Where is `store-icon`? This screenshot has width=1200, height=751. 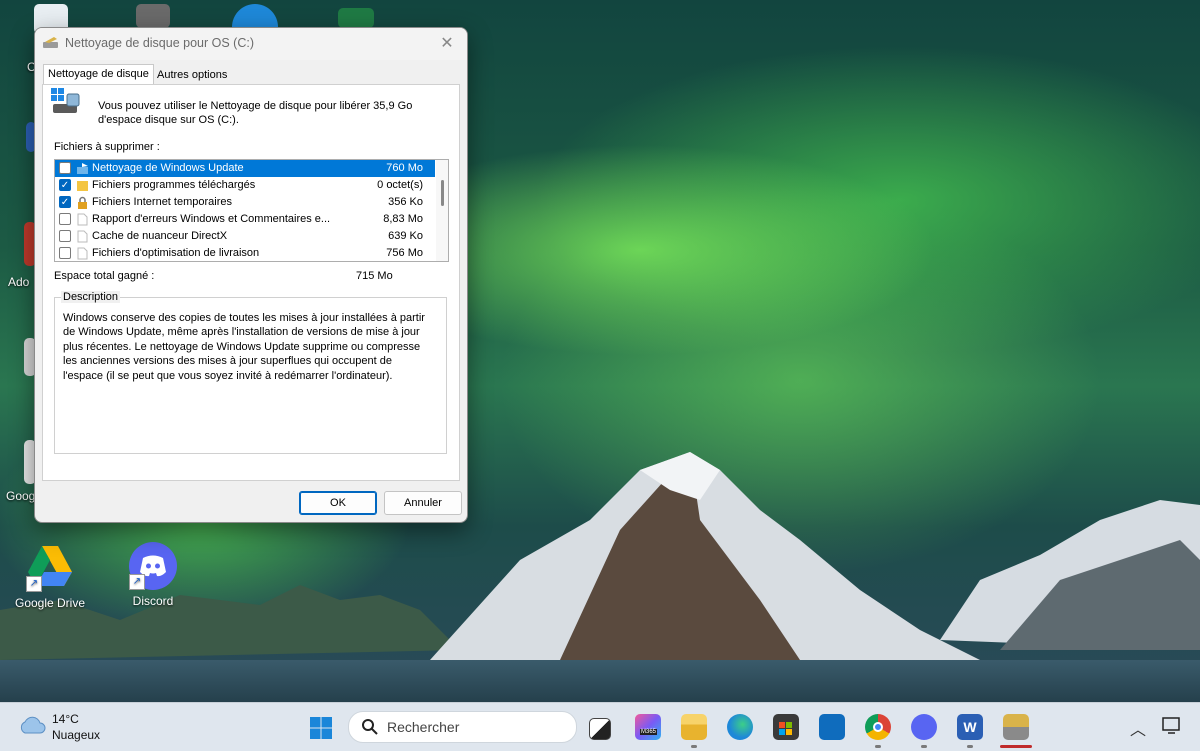
store-icon is located at coordinates (786, 727).